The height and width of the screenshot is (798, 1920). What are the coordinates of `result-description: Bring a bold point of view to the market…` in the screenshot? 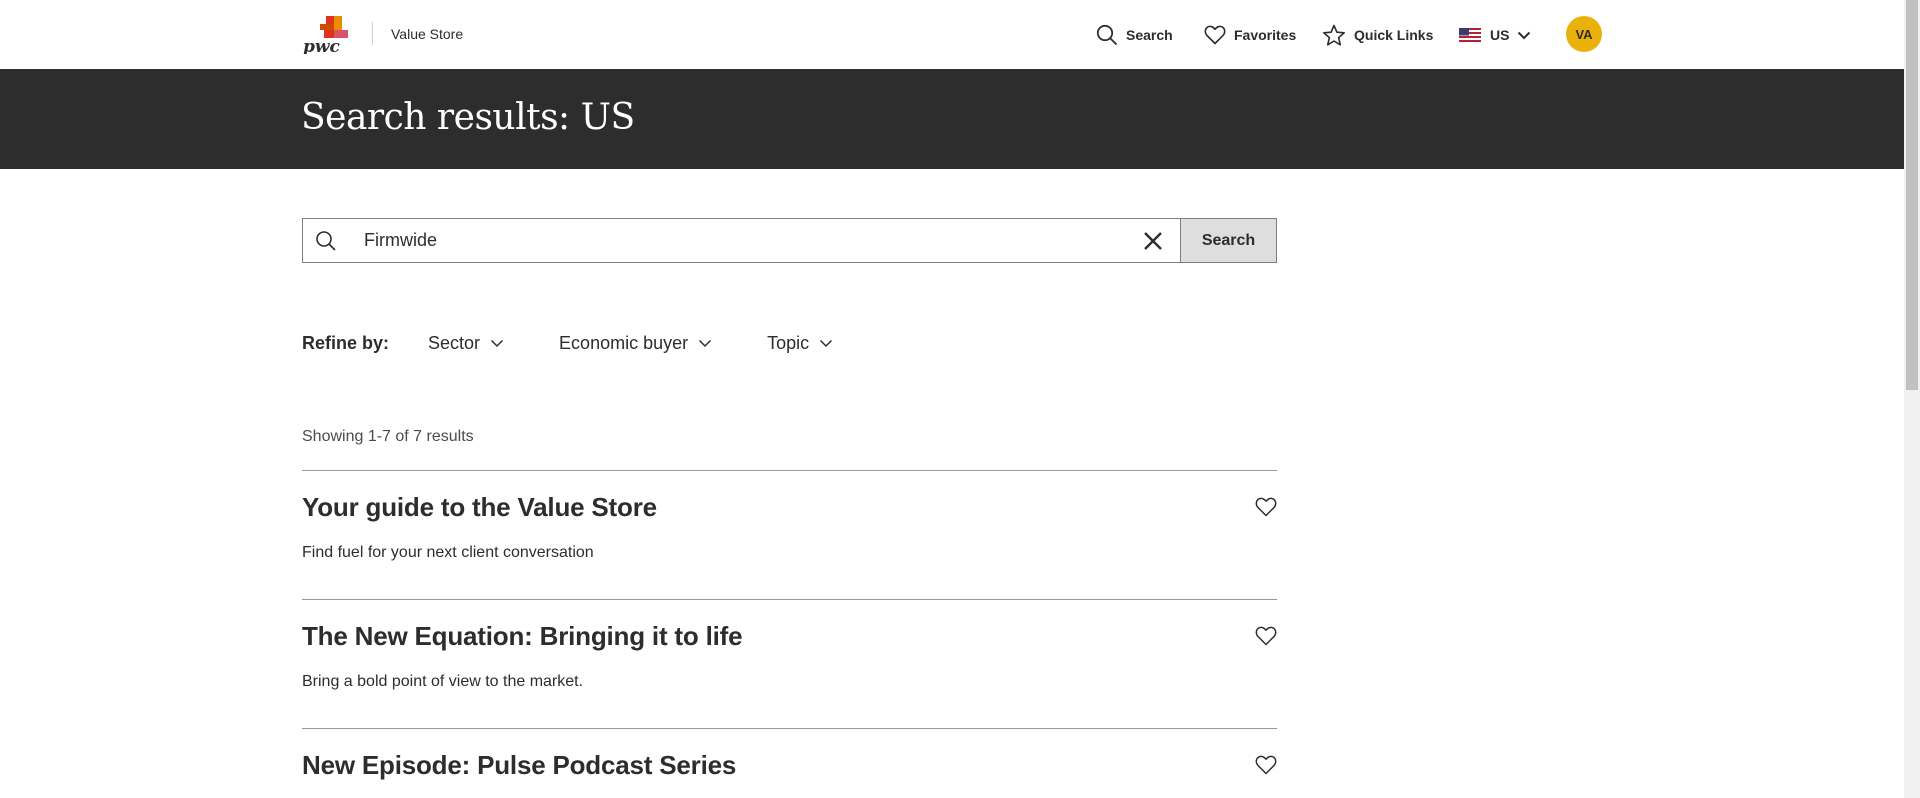 It's located at (443, 681).